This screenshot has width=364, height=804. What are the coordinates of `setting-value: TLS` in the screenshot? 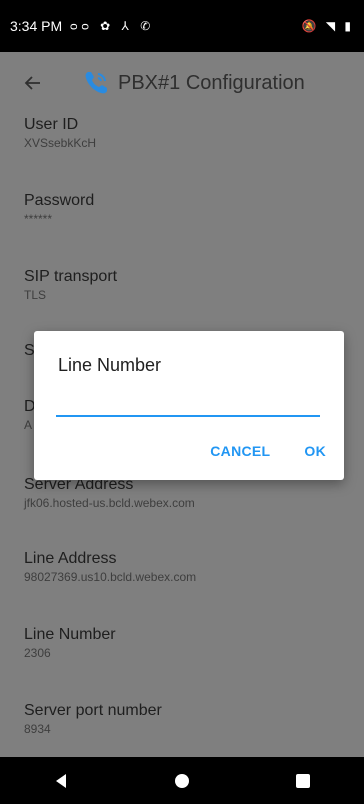 It's located at (35, 295).